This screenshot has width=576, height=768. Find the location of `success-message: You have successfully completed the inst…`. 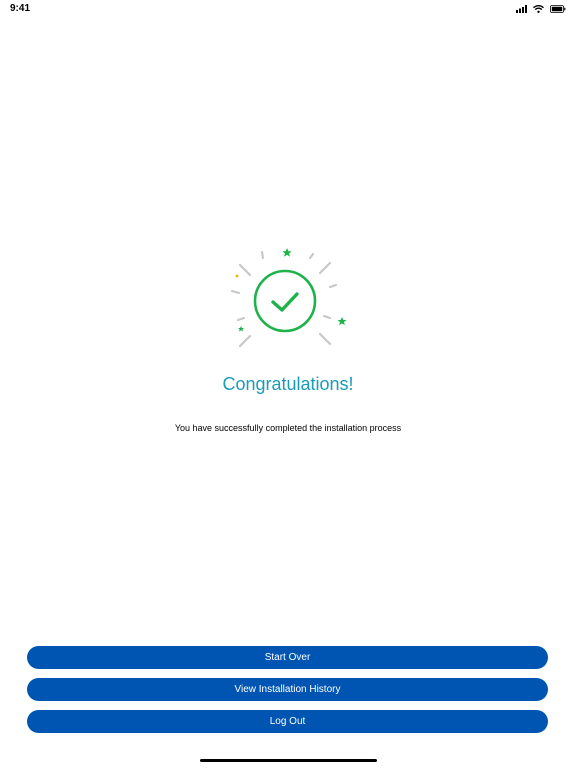

success-message: You have successfully completed the inst… is located at coordinates (288, 428).